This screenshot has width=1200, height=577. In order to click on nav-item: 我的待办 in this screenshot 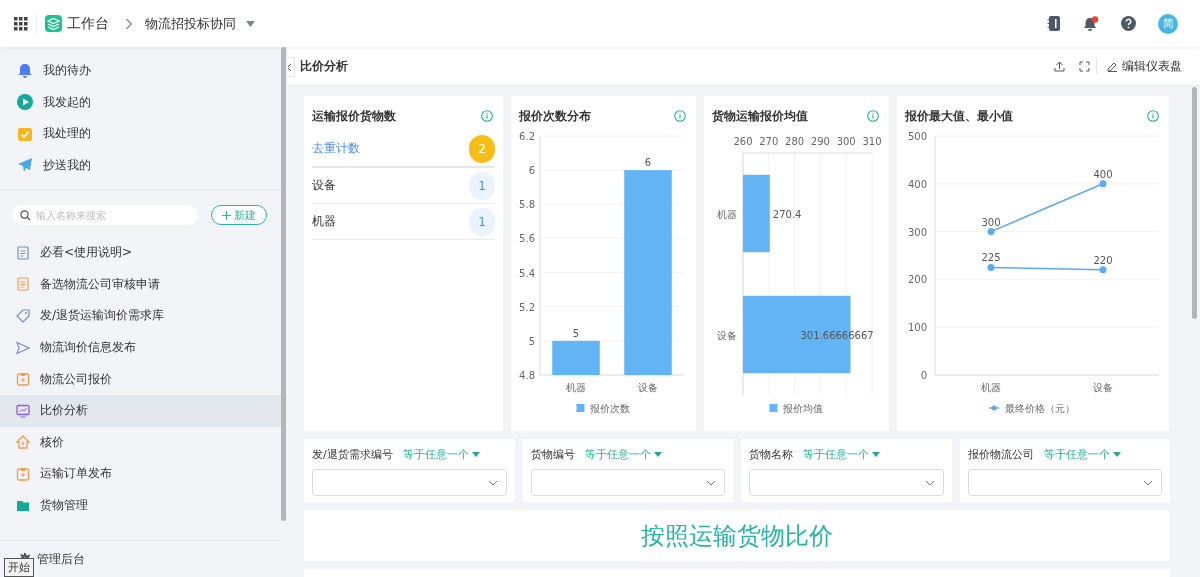, I will do `click(67, 71)`.